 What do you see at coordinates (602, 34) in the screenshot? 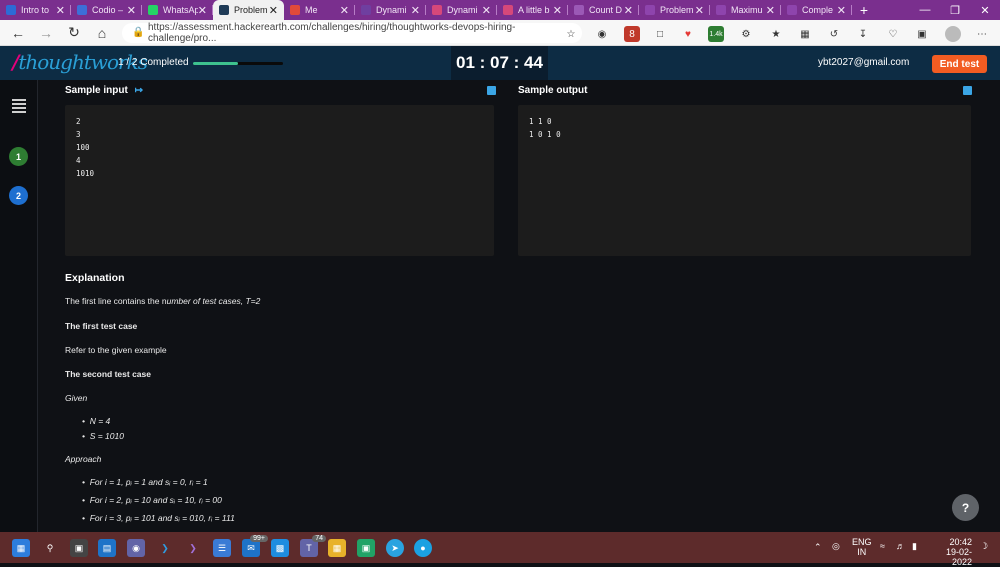
I see `incognito-extension-icon: ◉` at bounding box center [602, 34].